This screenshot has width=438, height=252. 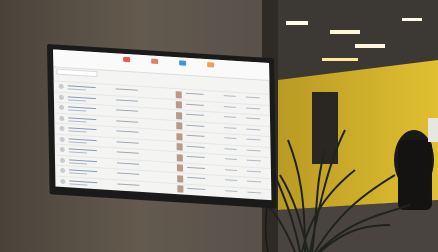 I want to click on orange-square-icon, so click(x=210, y=65).